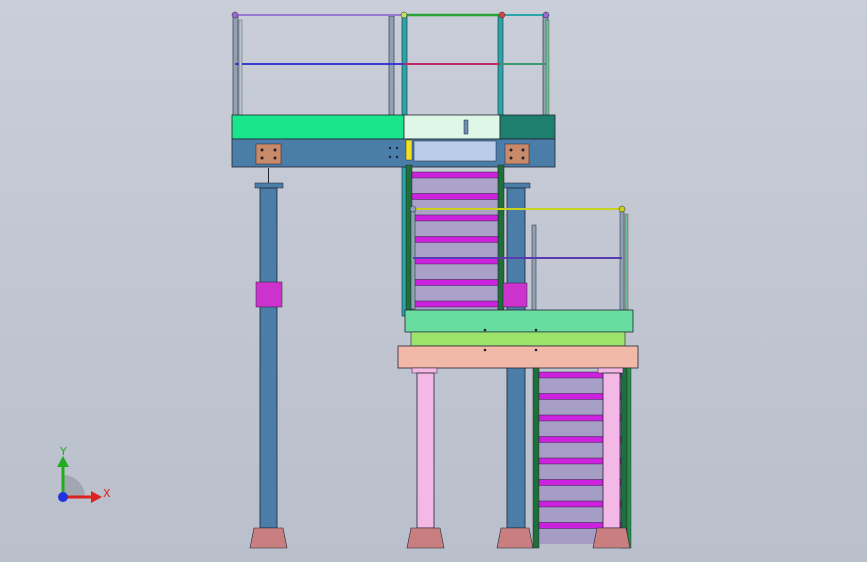  Describe the element at coordinates (268, 154) in the screenshot. I see `connection-plate-left` at that location.